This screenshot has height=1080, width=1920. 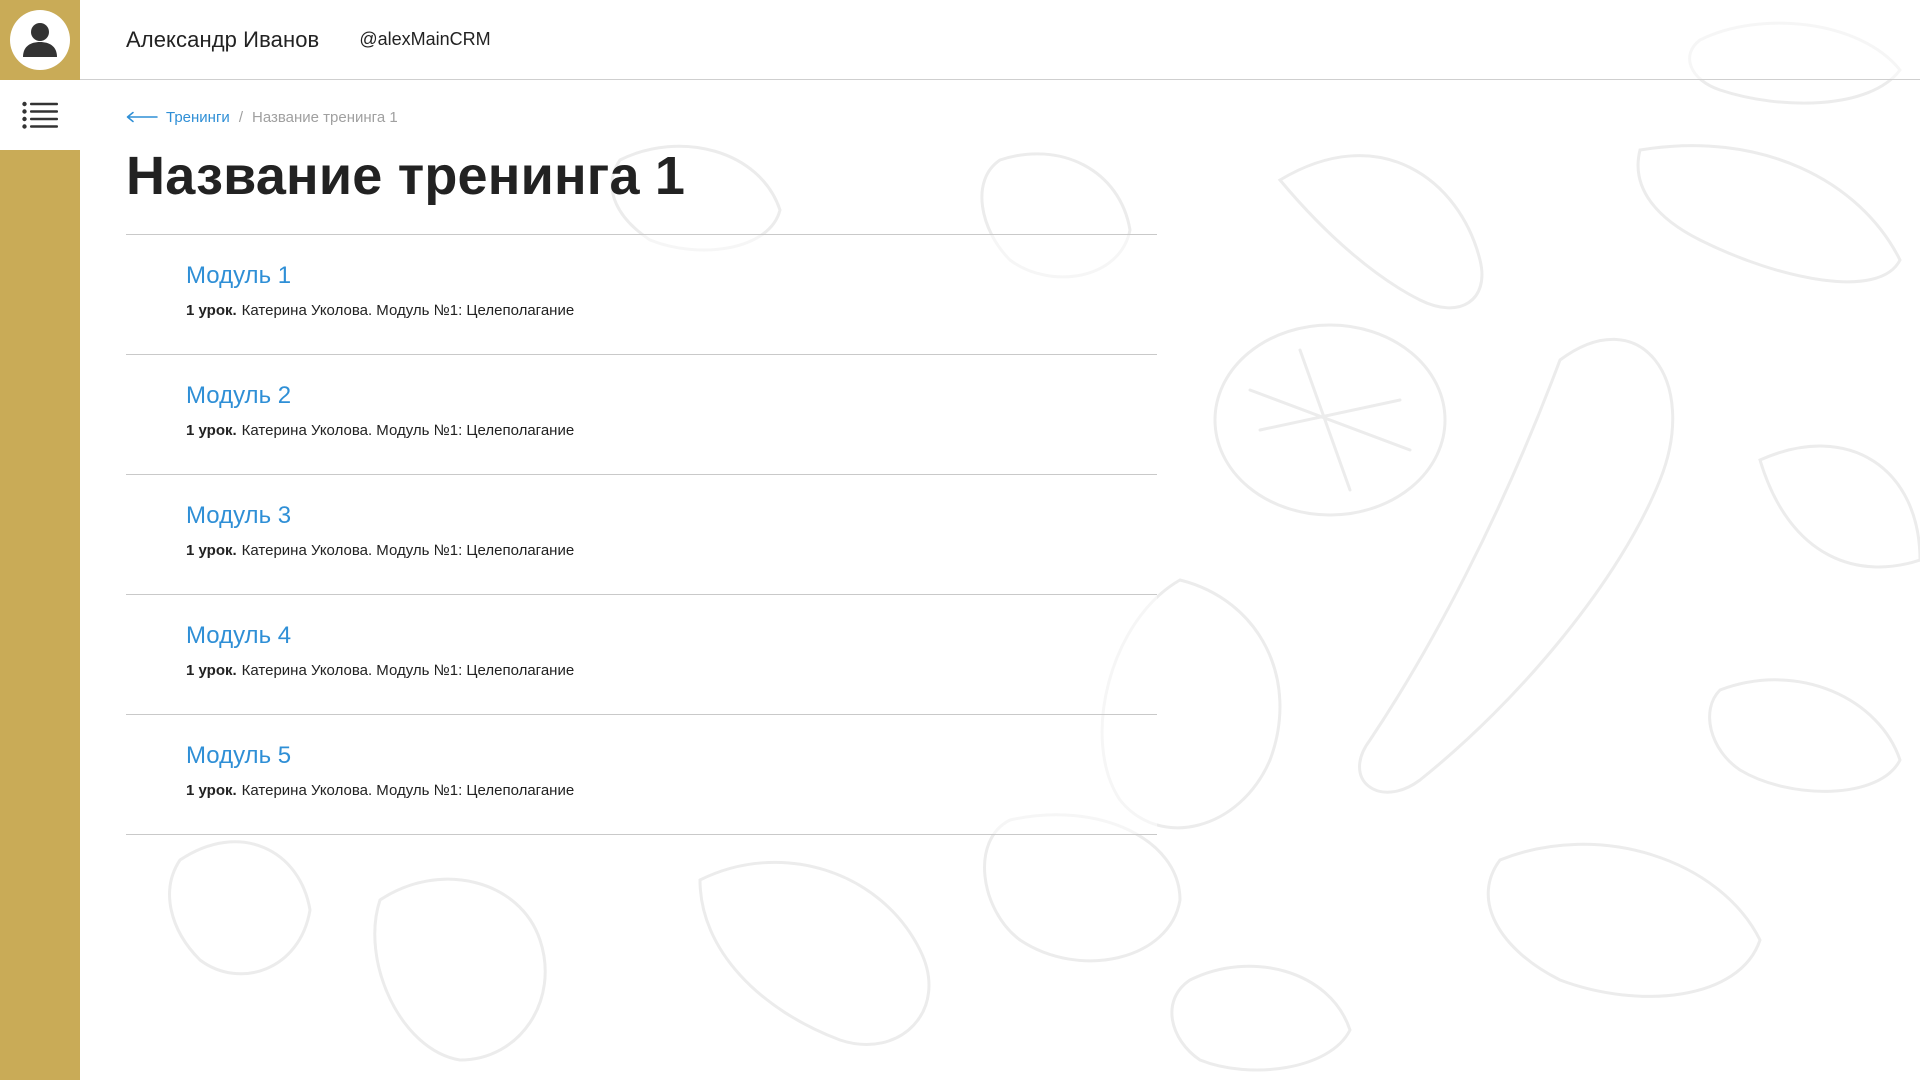 I want to click on user-name: Александр Иванов, so click(x=223, y=39).